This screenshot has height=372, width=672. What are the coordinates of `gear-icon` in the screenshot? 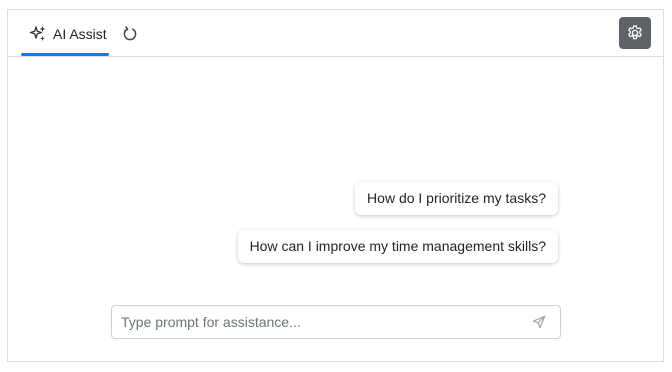 It's located at (635, 33).